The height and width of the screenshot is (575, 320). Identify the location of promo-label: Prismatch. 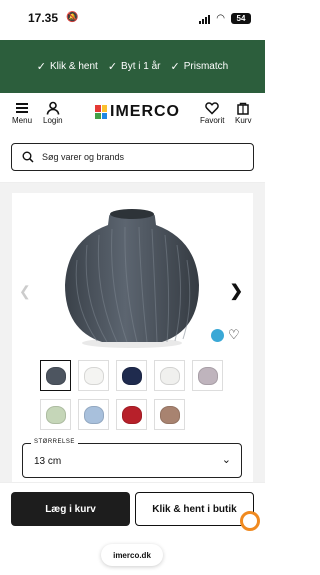
(206, 66).